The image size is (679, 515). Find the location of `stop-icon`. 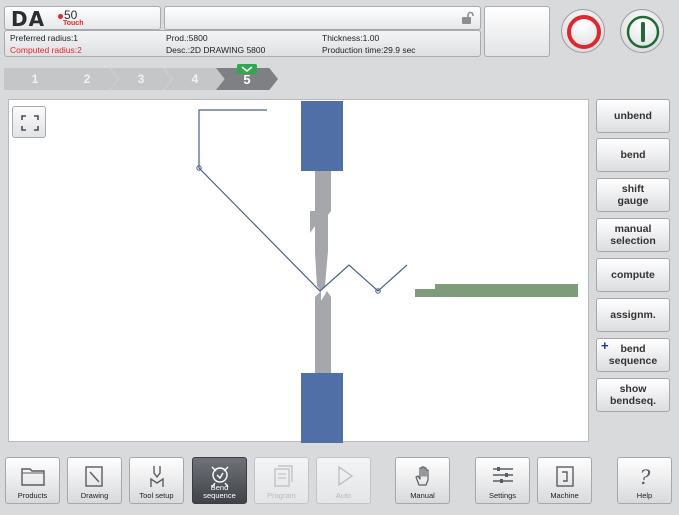

stop-icon is located at coordinates (584, 32).